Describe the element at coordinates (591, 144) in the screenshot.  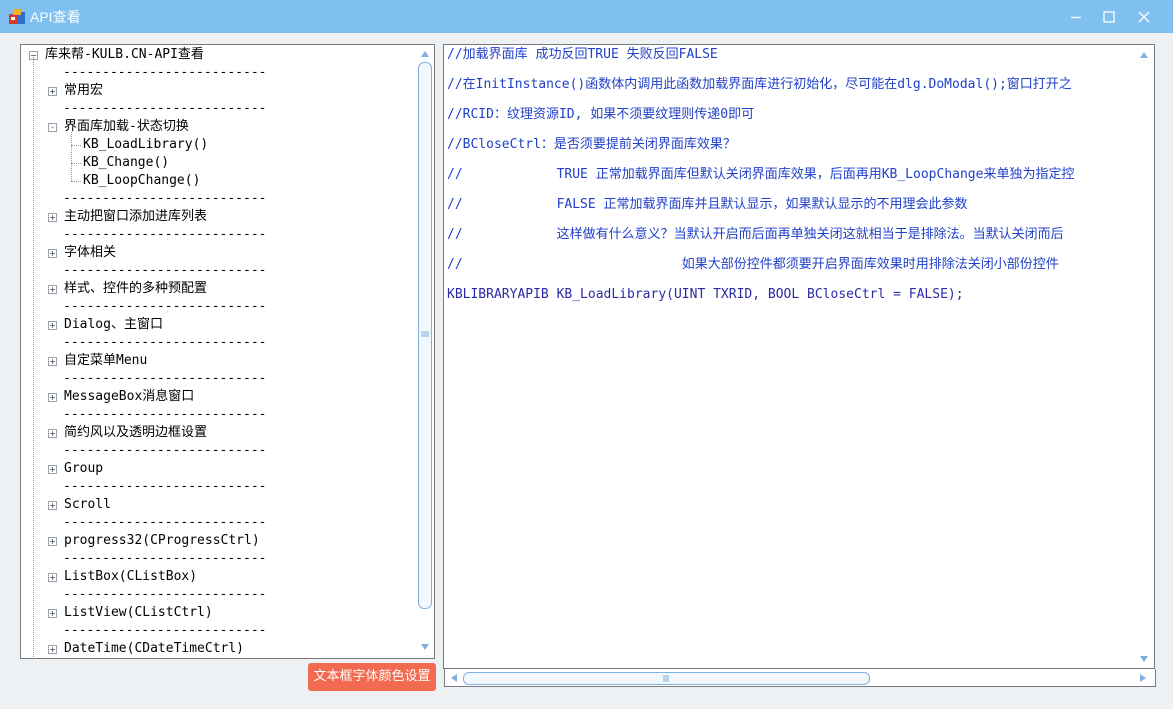
I see `code-line: //BCloseCtrl：是否须要提前关闭界面库效果？` at that location.